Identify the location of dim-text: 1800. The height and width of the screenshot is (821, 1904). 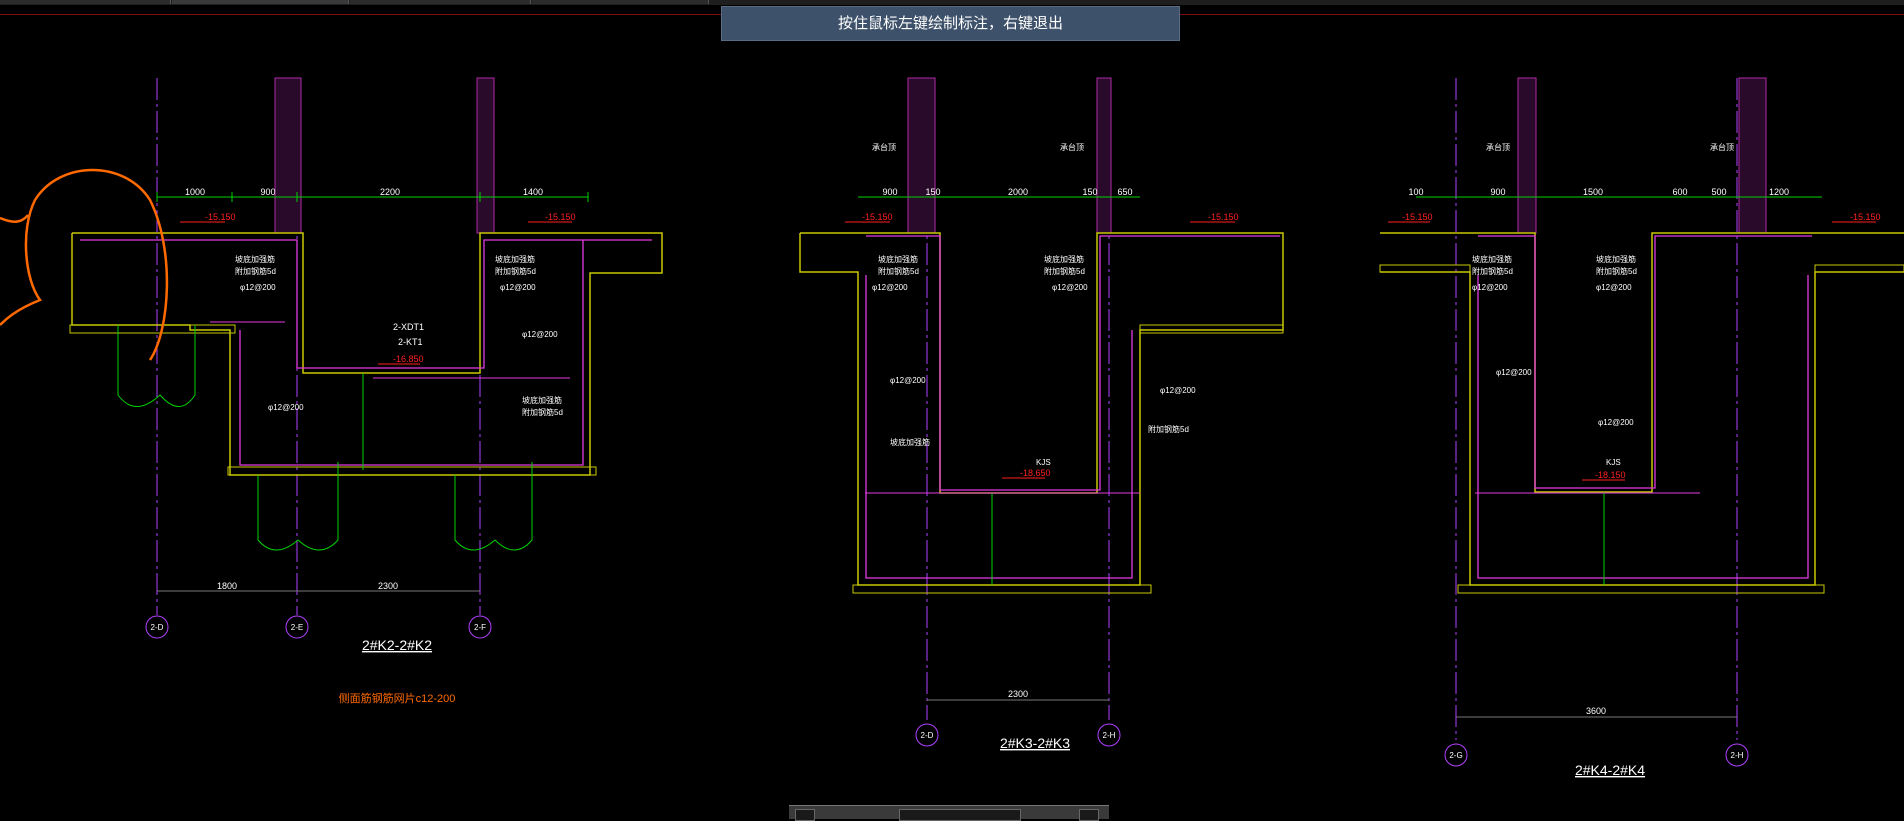
(227, 586).